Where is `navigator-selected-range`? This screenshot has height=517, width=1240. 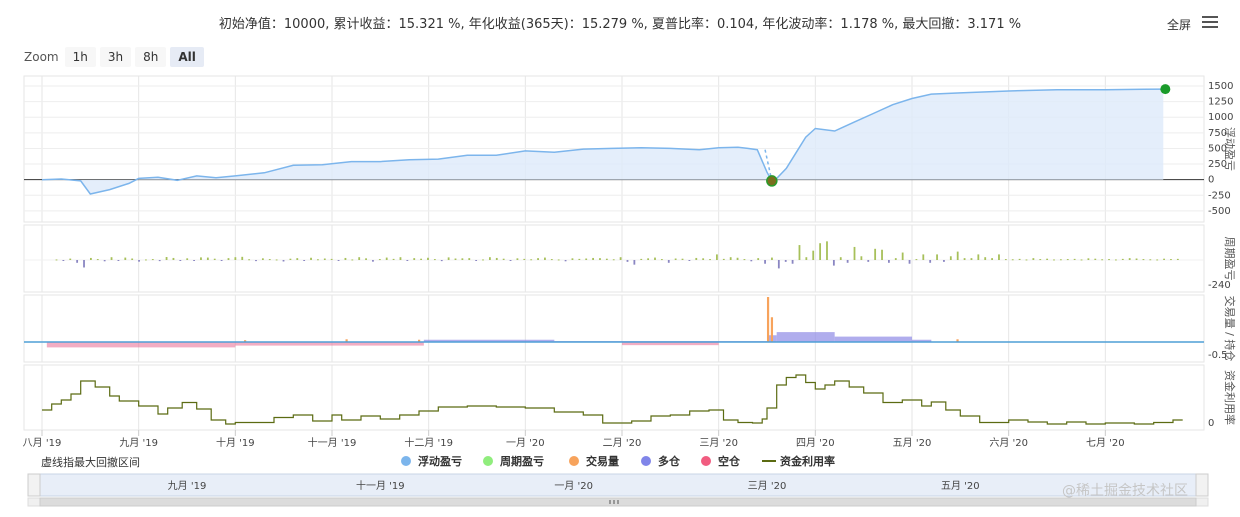 navigator-selected-range is located at coordinates (620, 485).